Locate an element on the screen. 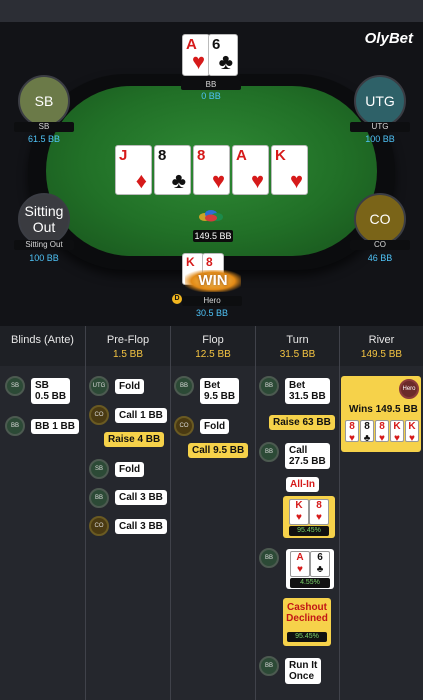 This screenshot has width=423, height=700. column-pot: 12.5 BB is located at coordinates (213, 354).